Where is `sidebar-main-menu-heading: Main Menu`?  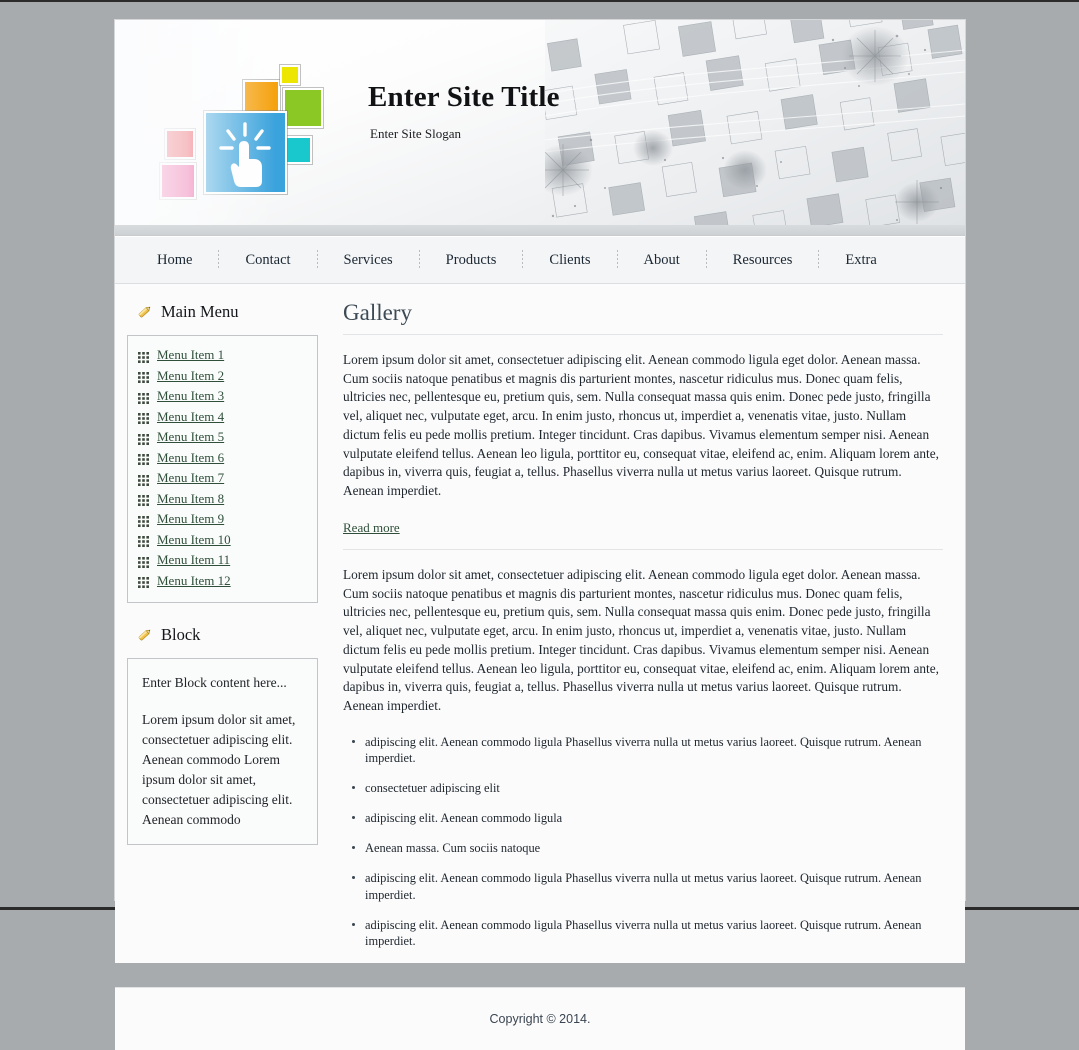
sidebar-main-menu-heading: Main Menu is located at coordinates (226, 312).